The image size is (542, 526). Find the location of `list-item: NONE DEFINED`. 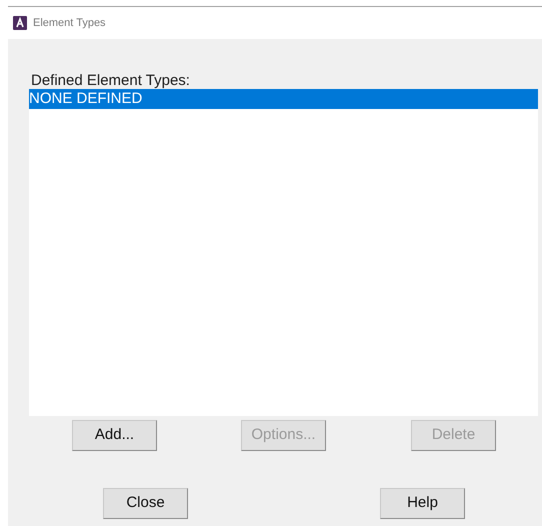

list-item: NONE DEFINED is located at coordinates (283, 99).